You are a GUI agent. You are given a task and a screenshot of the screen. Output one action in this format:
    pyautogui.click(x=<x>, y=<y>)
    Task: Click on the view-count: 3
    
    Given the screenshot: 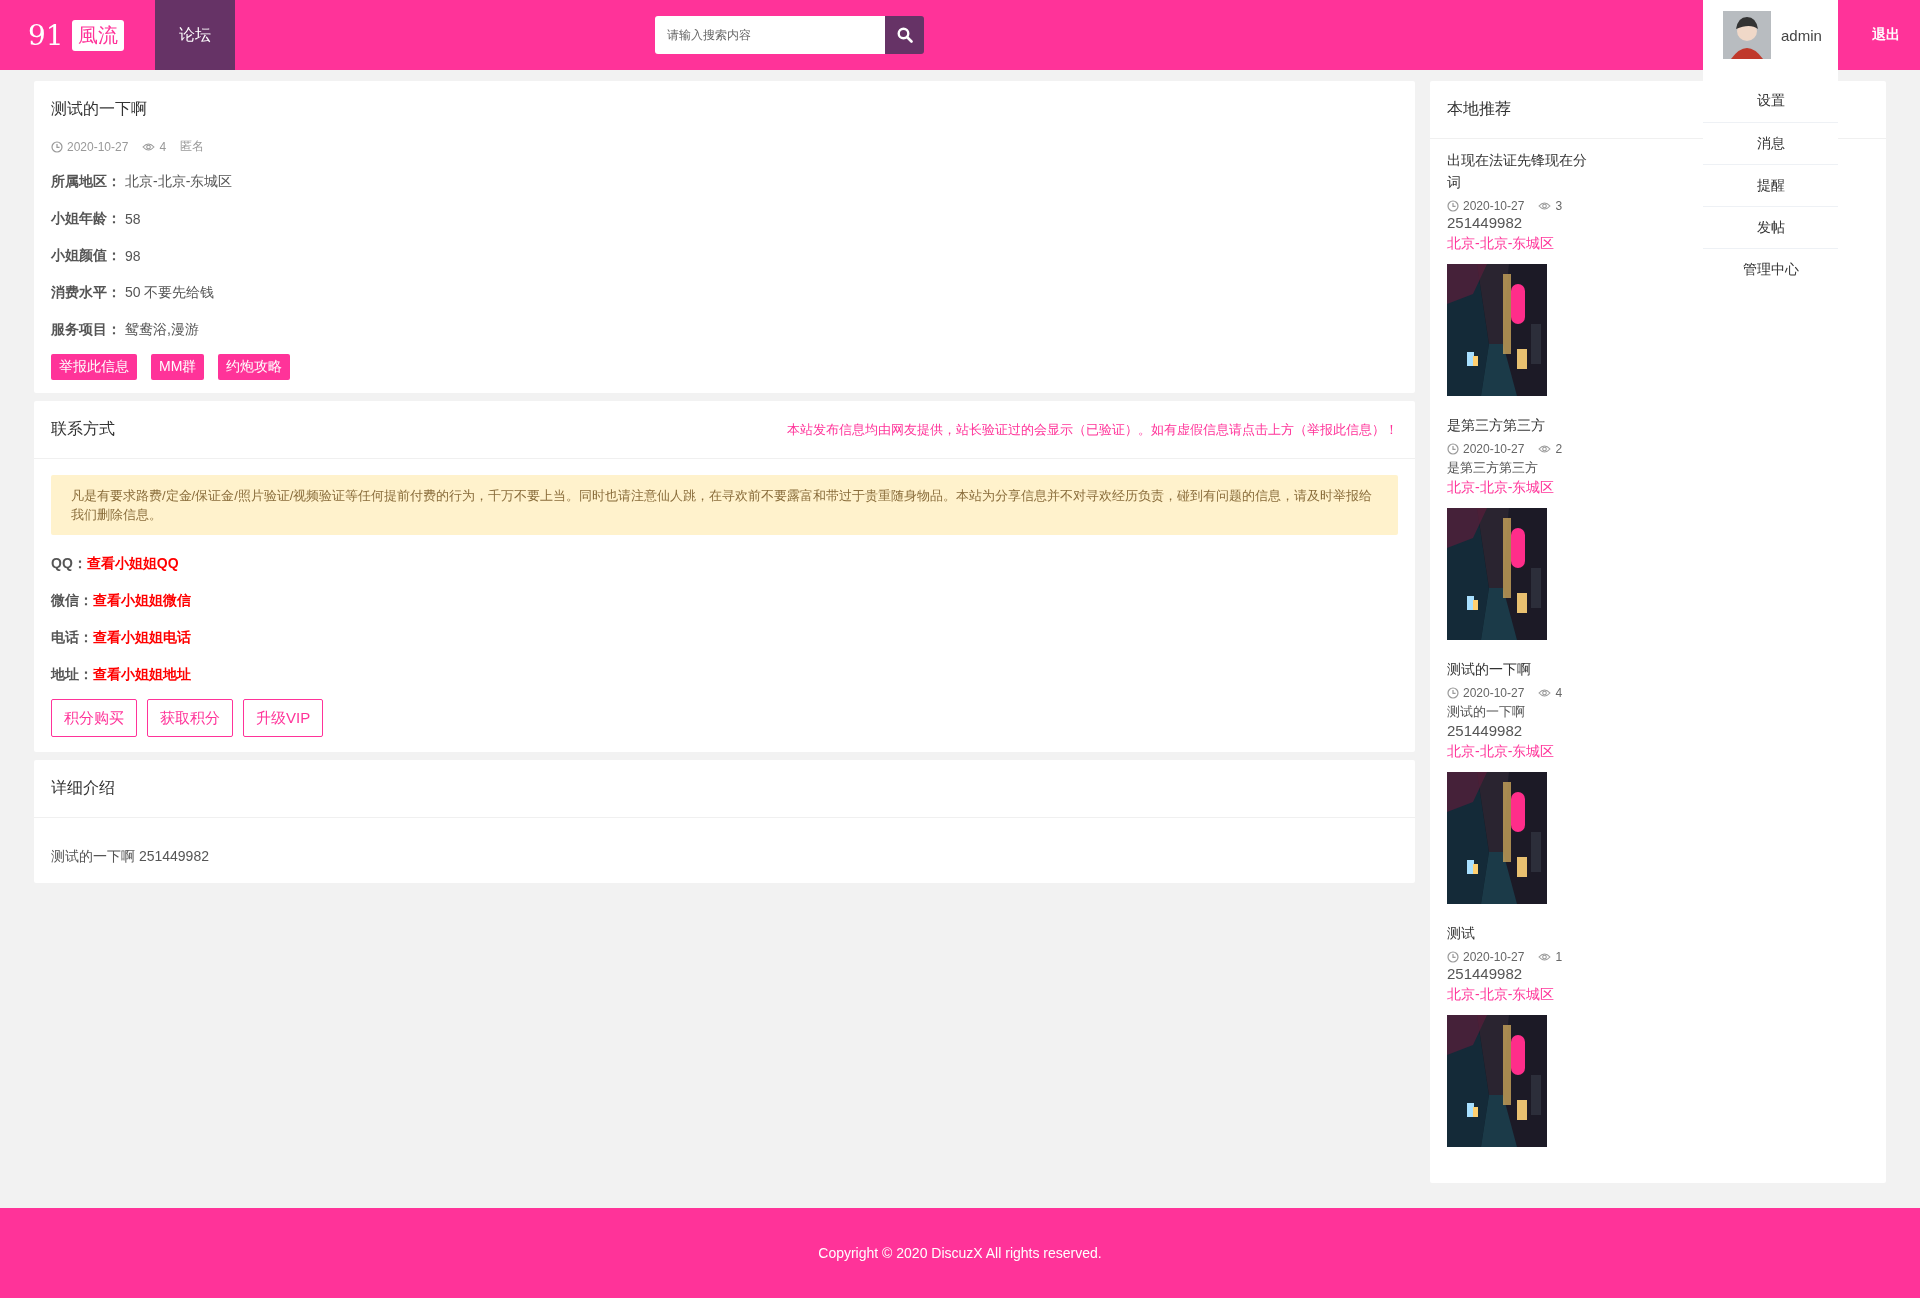 What is the action you would take?
    pyautogui.click(x=1559, y=206)
    